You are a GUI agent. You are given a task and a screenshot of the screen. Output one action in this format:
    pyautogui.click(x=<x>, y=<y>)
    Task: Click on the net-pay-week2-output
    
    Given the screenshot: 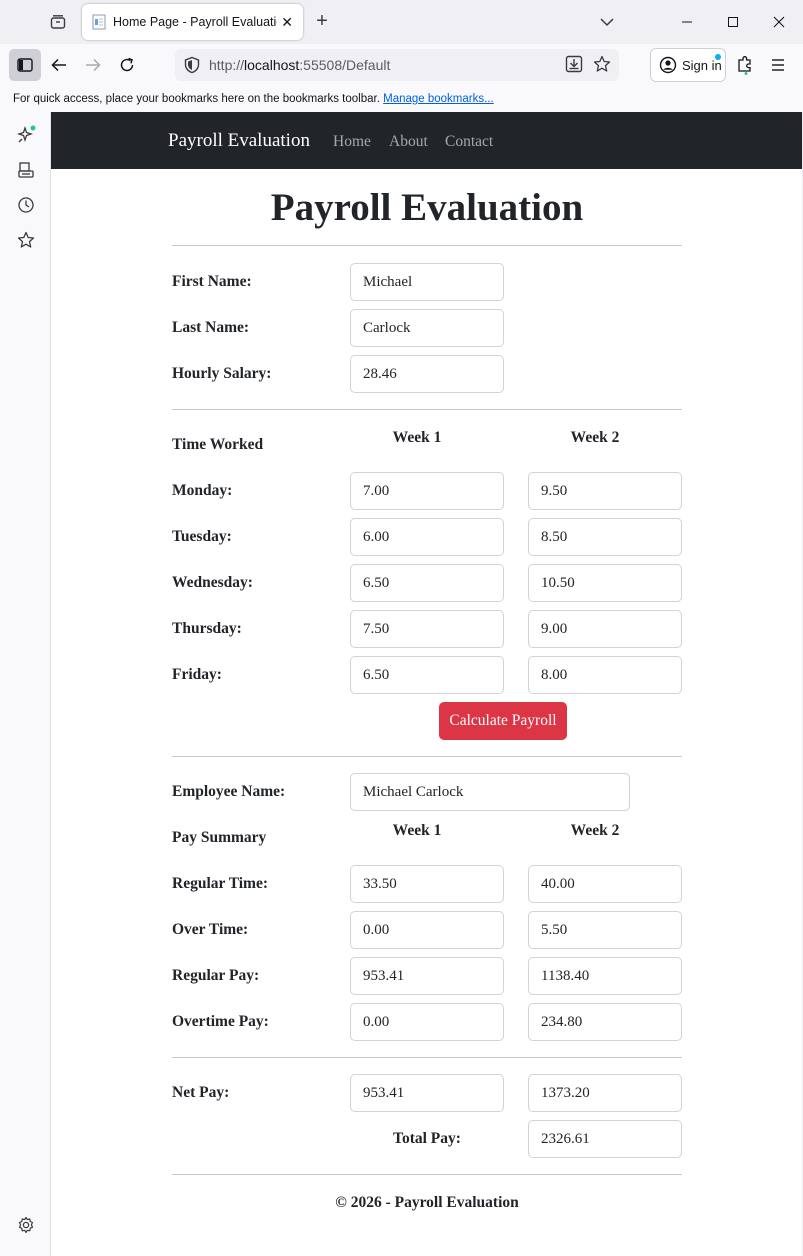 What is the action you would take?
    pyautogui.click(x=605, y=1093)
    